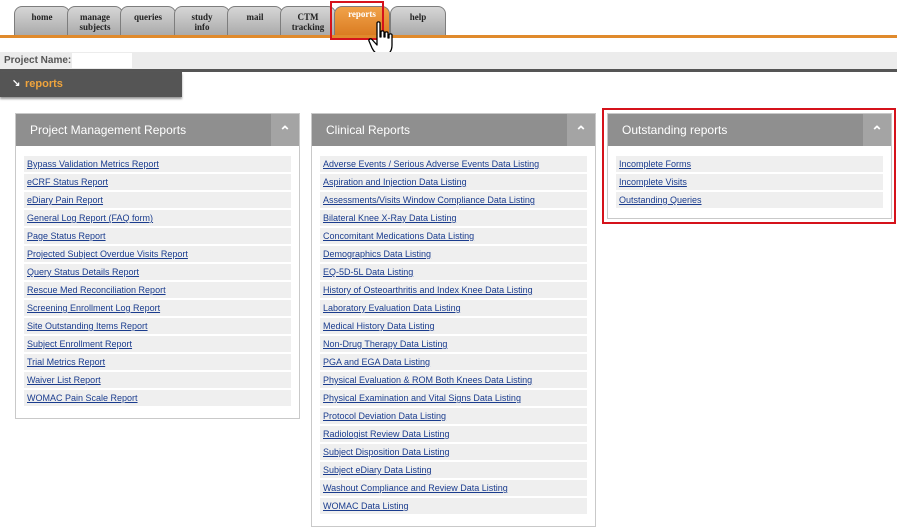  I want to click on report-link: WOMAC Data Listing, so click(366, 506).